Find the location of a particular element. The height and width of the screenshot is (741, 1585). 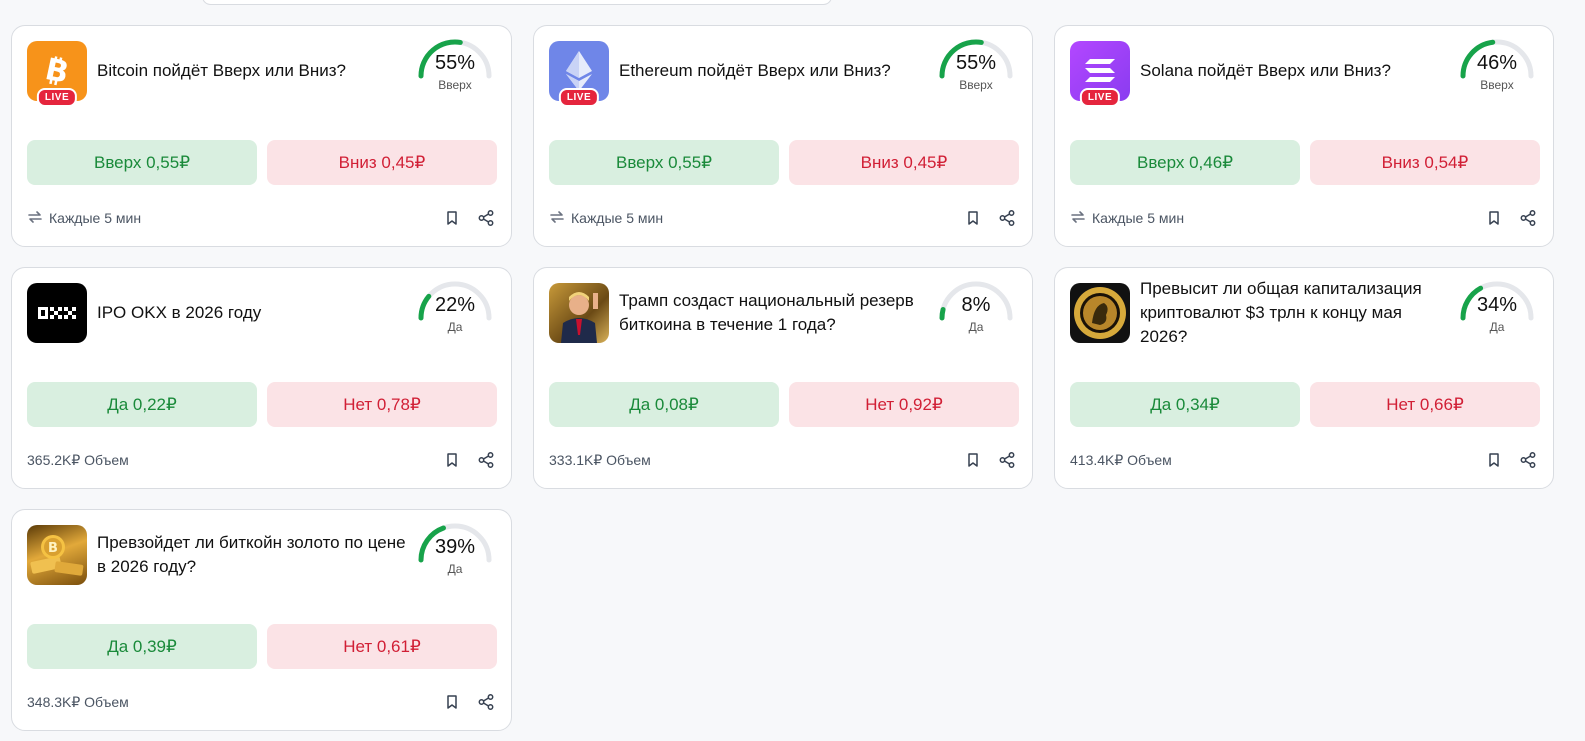

probability-gauge: 39% Да is located at coordinates (455, 552).